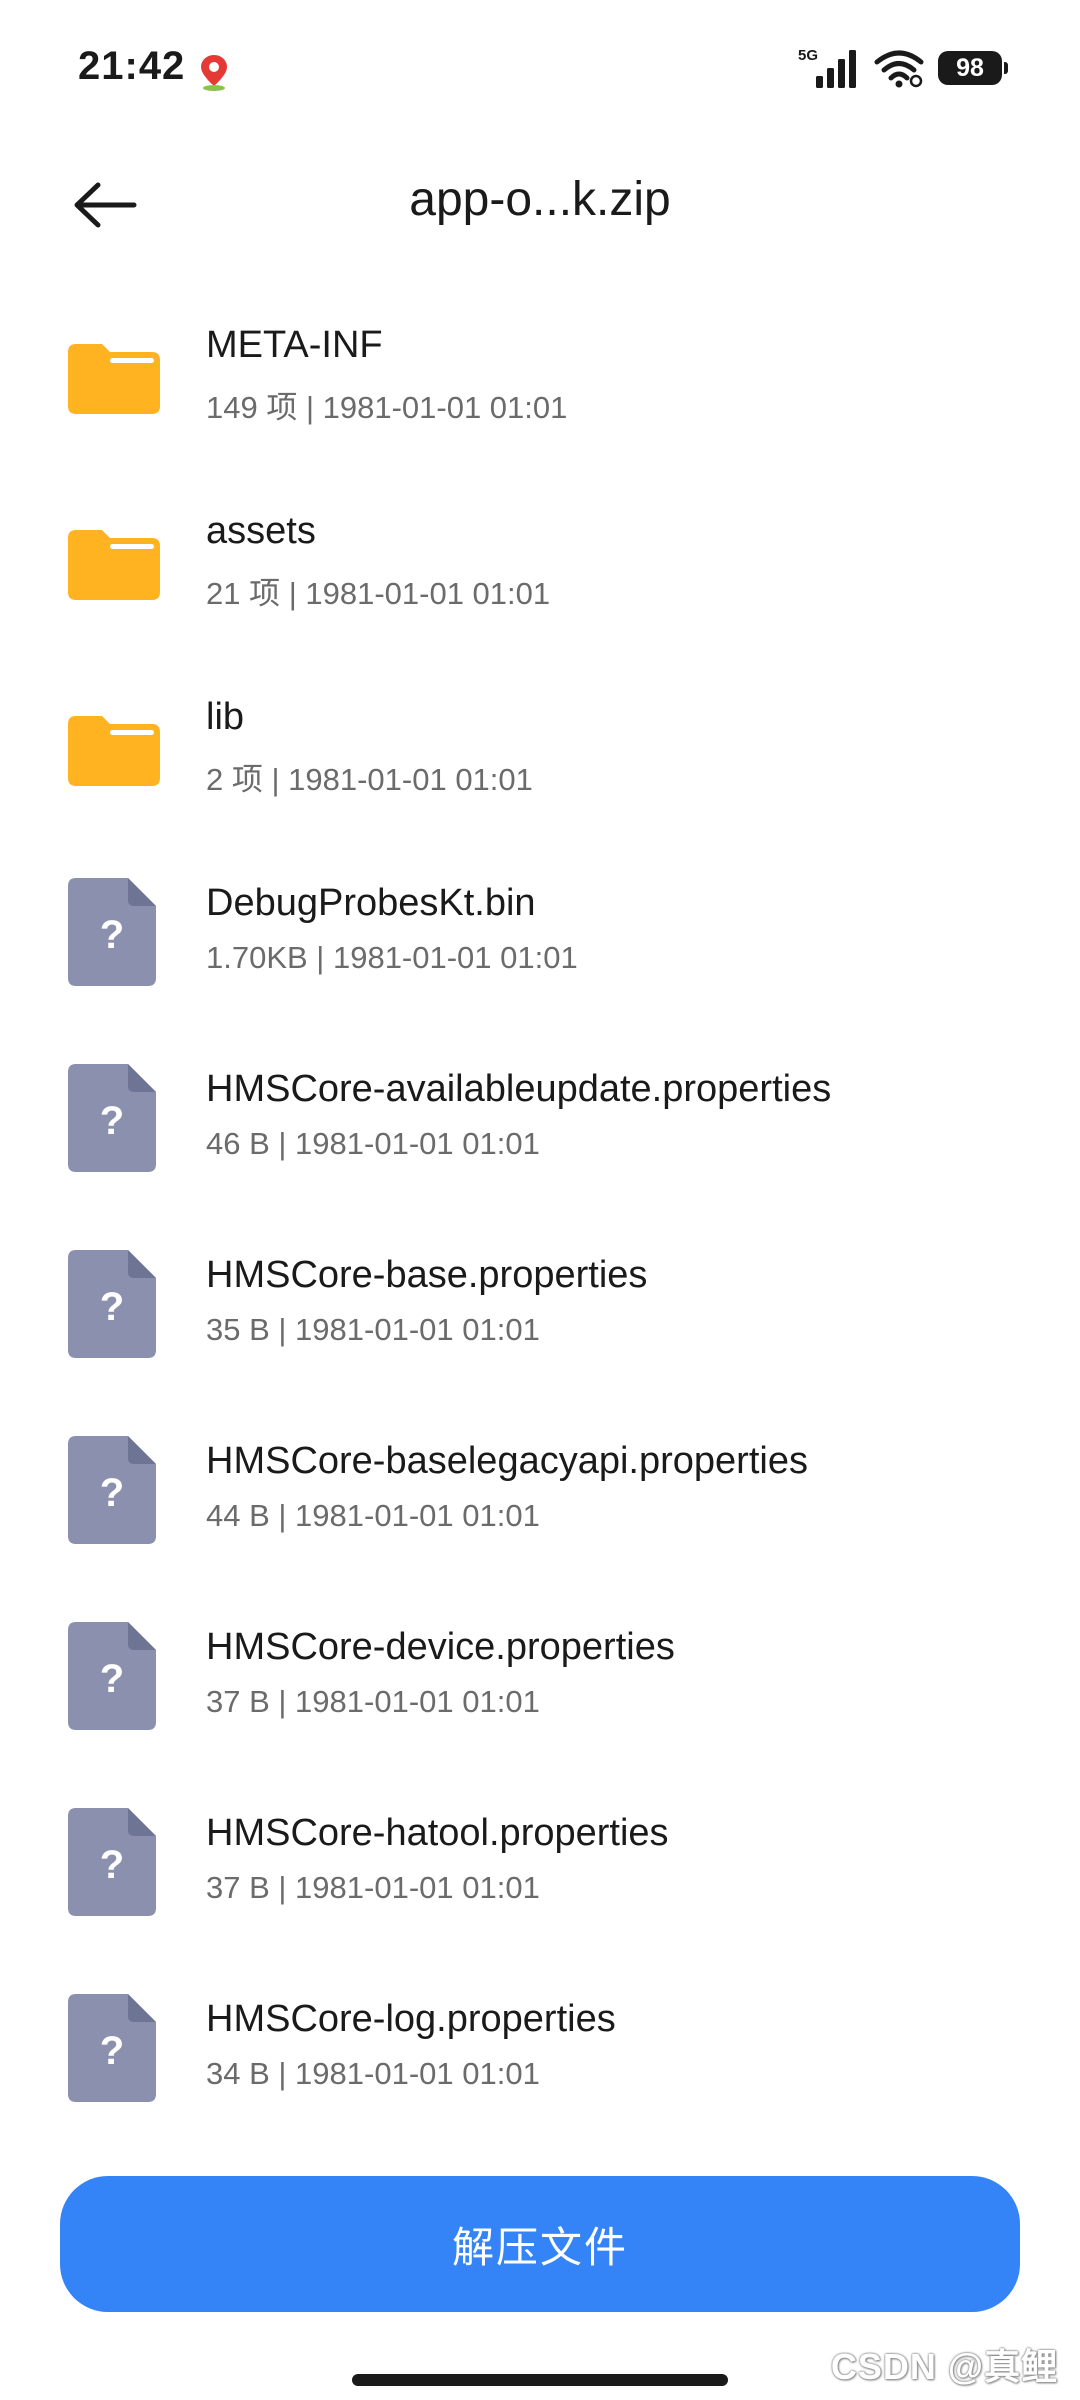 The width and height of the screenshot is (1080, 2400). What do you see at coordinates (378, 593) in the screenshot?
I see `file-meta: 21 项 | 1981-01-01 01:01` at bounding box center [378, 593].